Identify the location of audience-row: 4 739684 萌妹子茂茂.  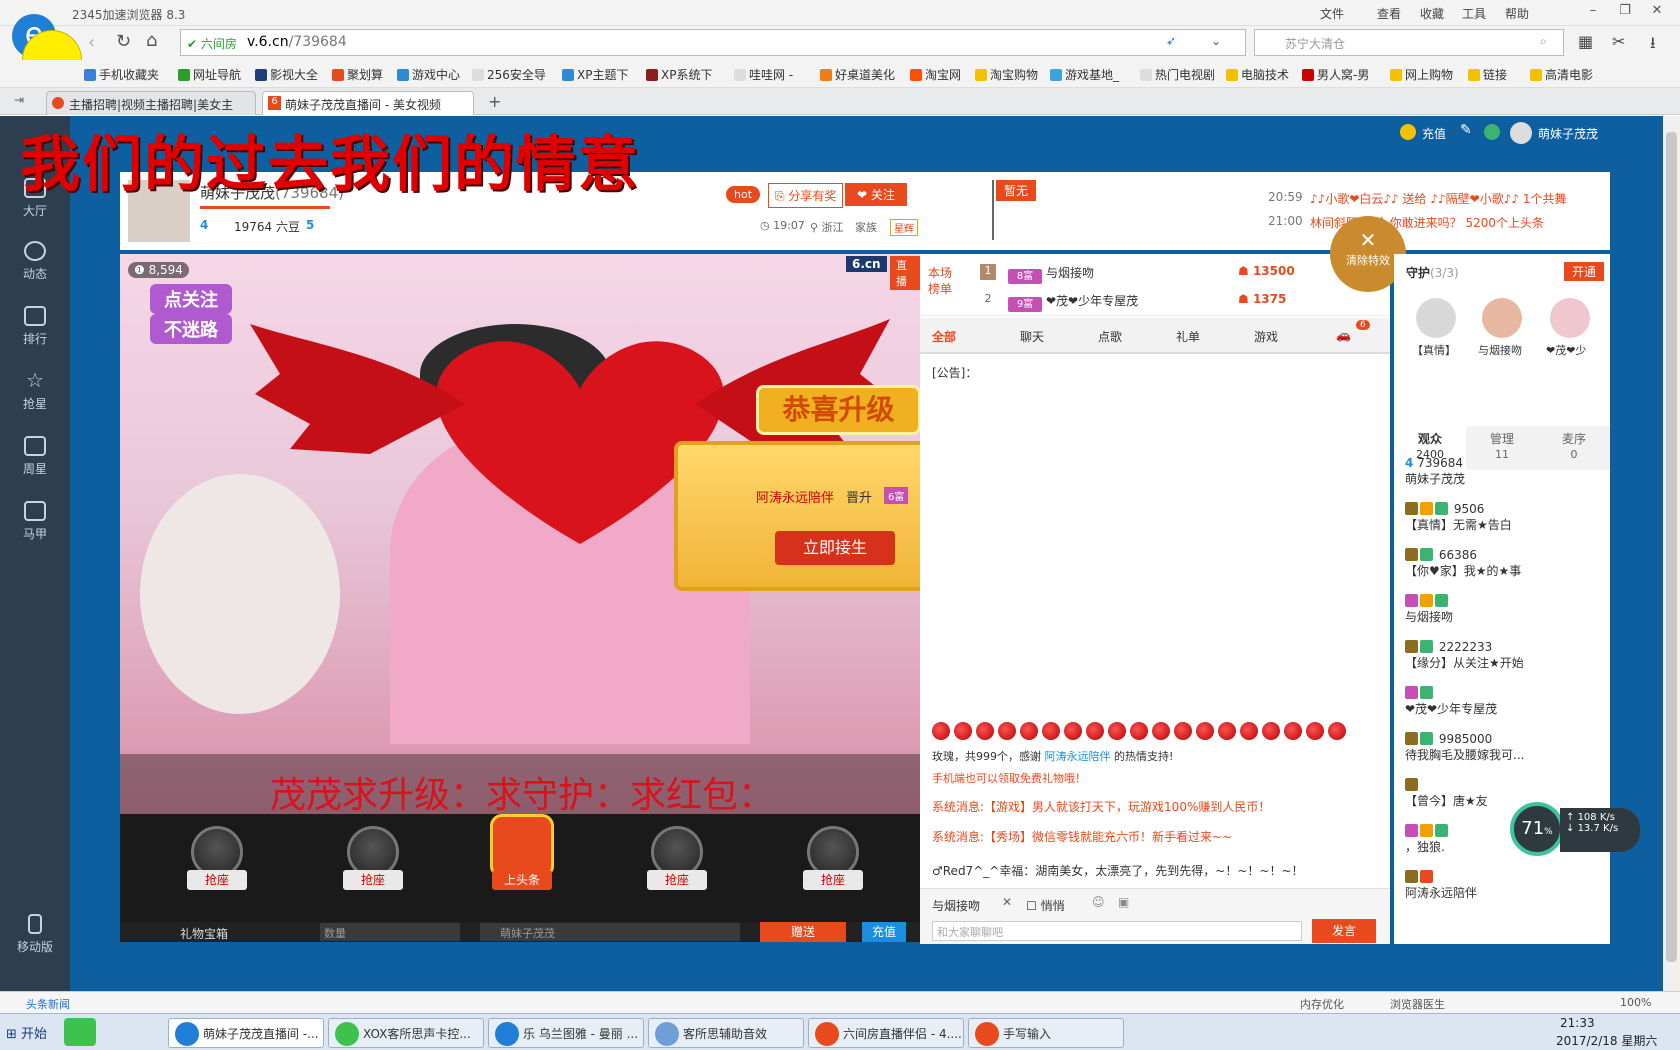
(1505, 471).